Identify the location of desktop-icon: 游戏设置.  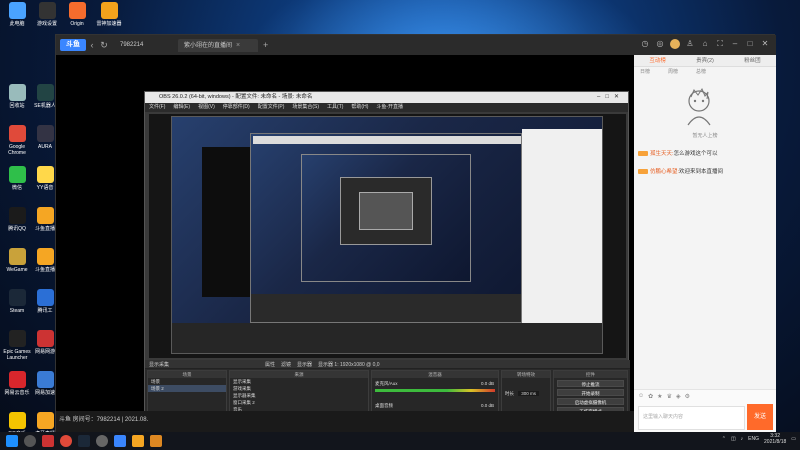
(47, 14).